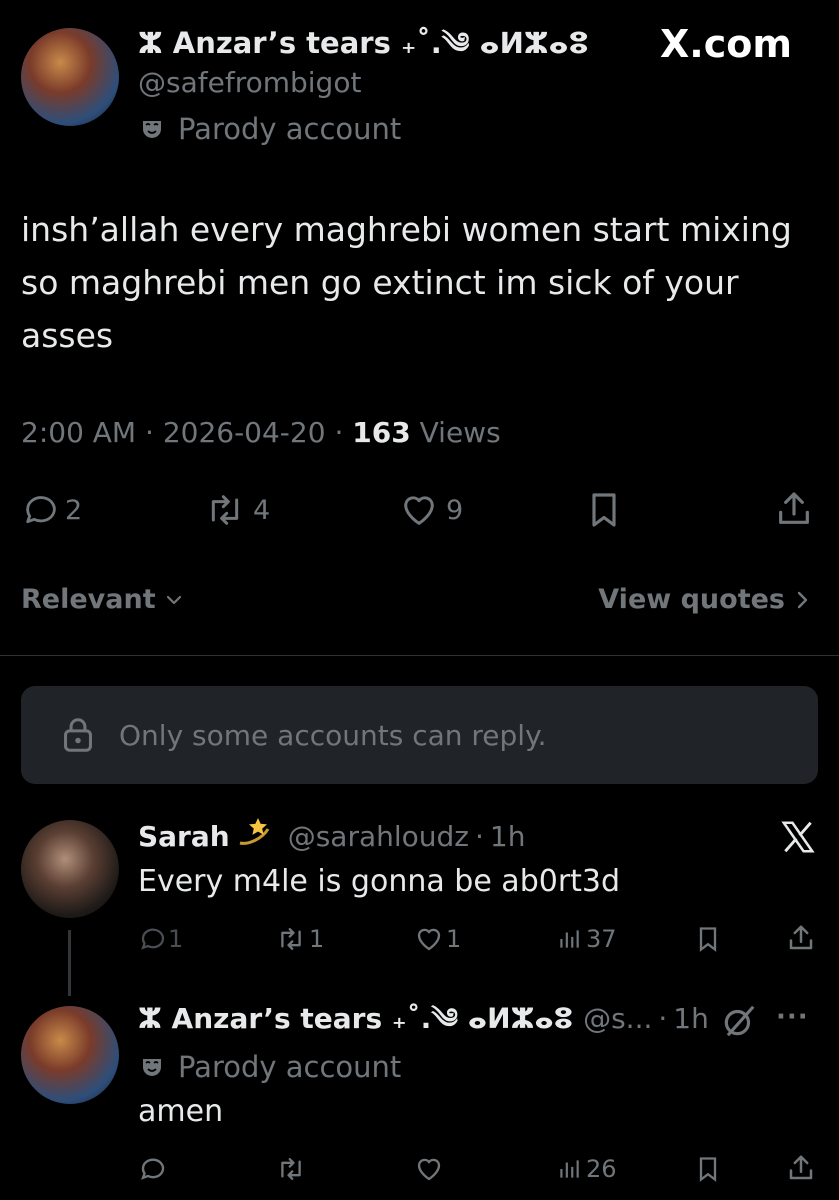  What do you see at coordinates (381, 432) in the screenshot?
I see `views-count: 163` at bounding box center [381, 432].